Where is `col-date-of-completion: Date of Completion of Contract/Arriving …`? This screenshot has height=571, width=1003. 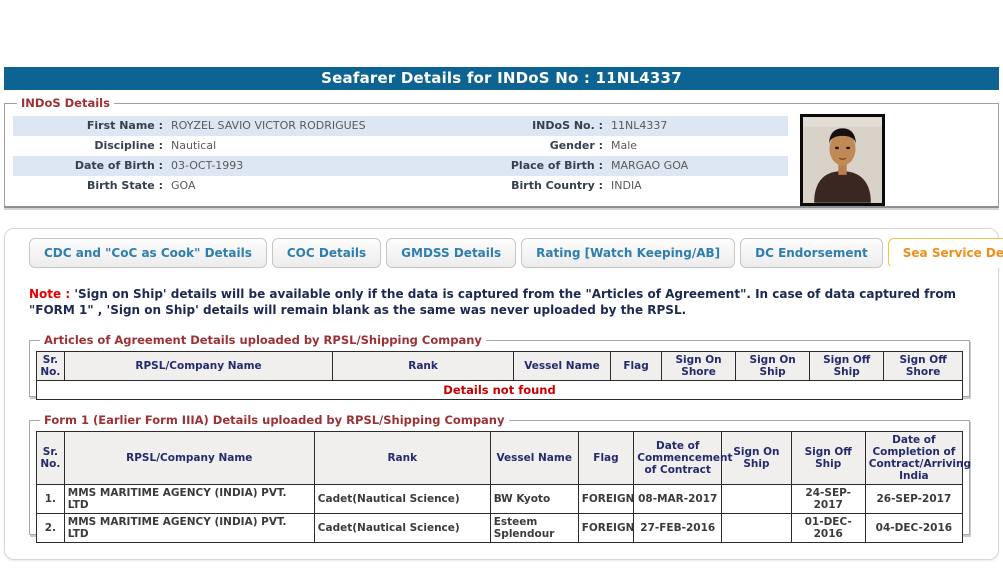 col-date-of-completion: Date of Completion of Contract/Arriving … is located at coordinates (917, 458).